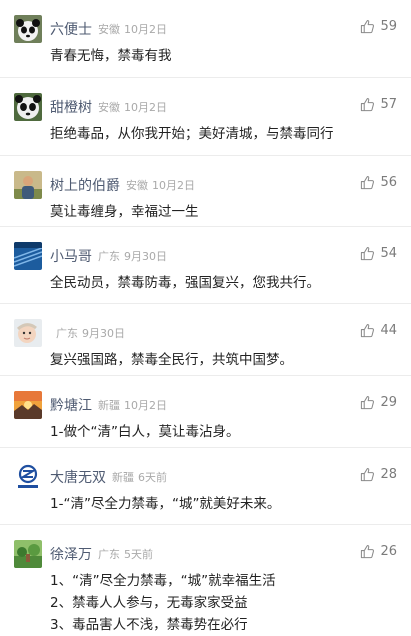  I want to click on like-button: 56, so click(378, 182).